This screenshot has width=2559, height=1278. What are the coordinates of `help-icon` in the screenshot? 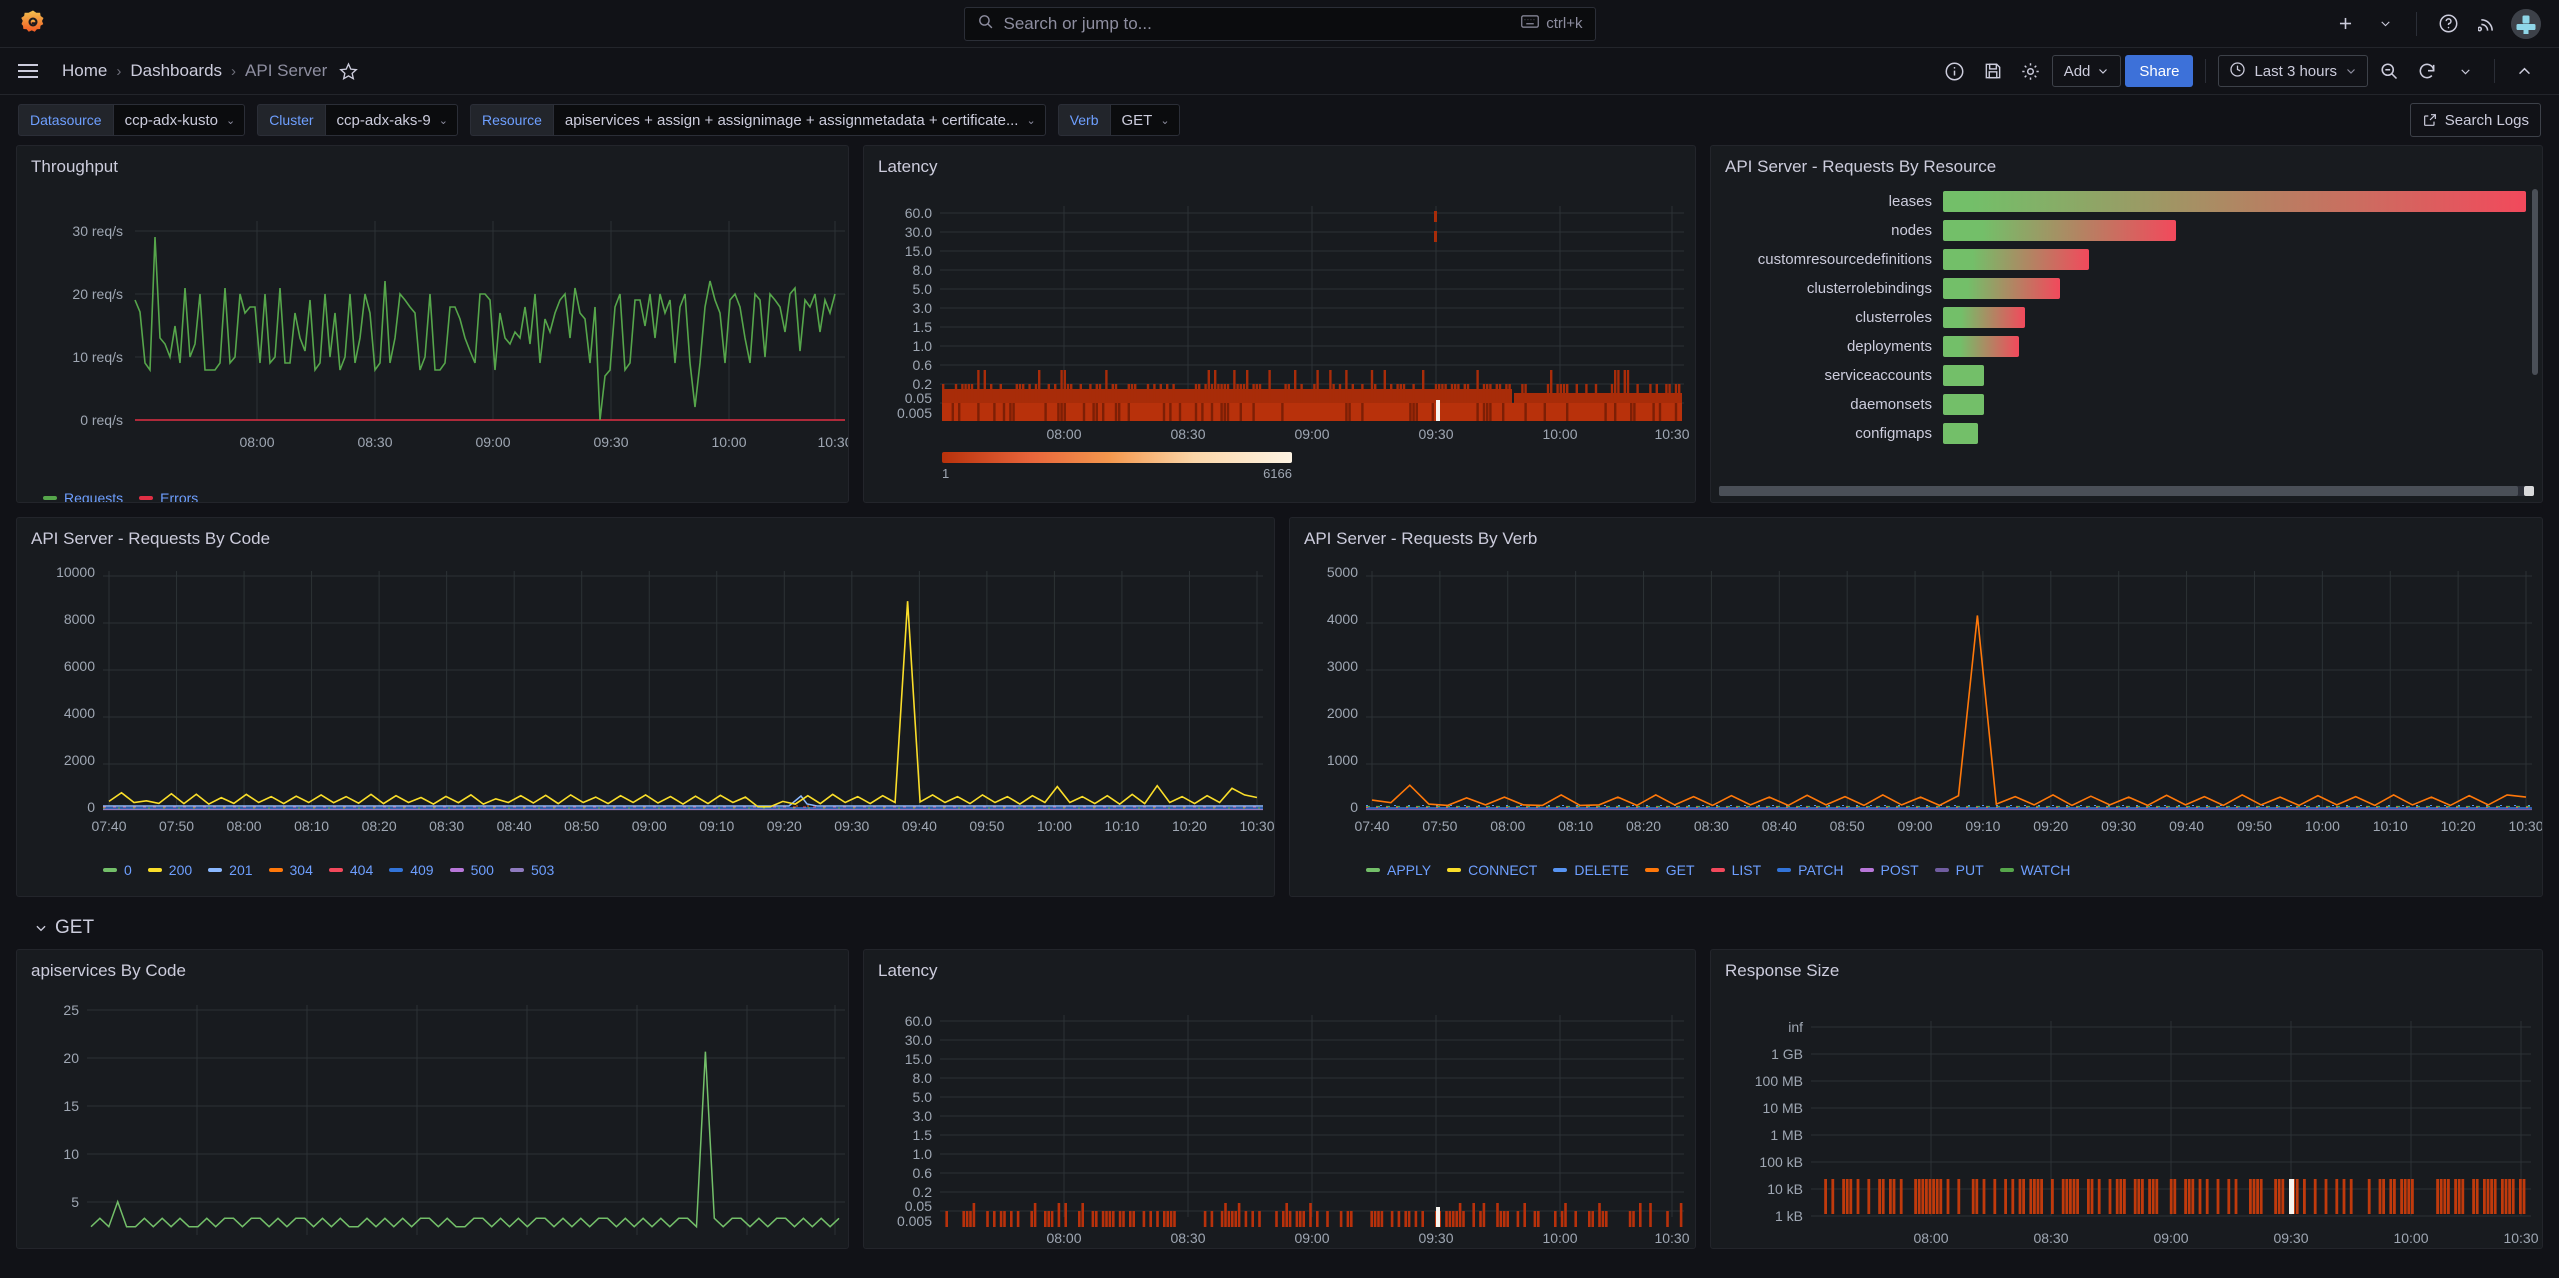 It's located at (2448, 24).